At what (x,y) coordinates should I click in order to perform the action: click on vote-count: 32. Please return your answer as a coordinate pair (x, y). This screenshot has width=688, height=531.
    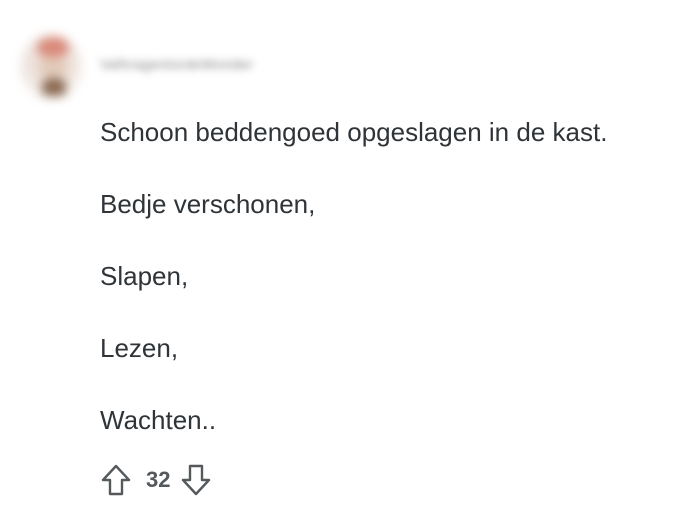
    Looking at the image, I should click on (158, 479).